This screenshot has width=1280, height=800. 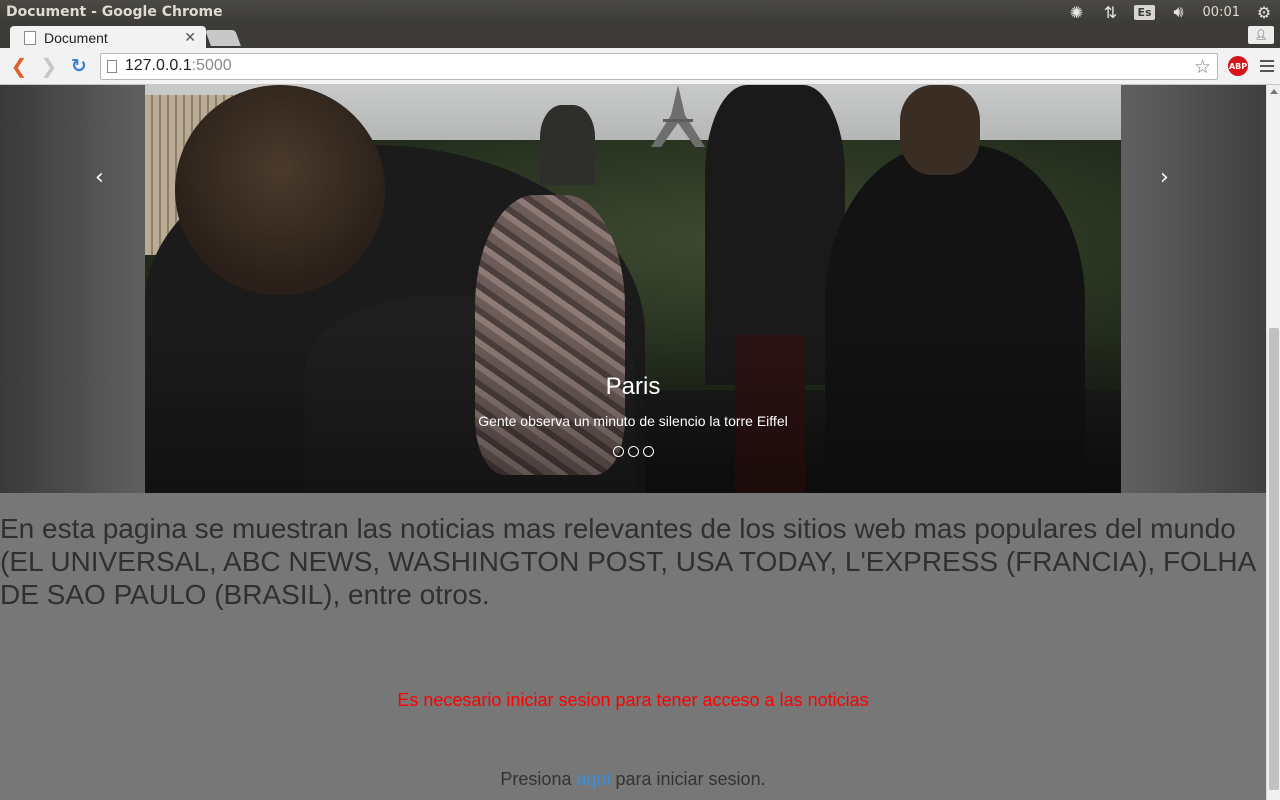 I want to click on tab-document: Document ✕, so click(x=108, y=38).